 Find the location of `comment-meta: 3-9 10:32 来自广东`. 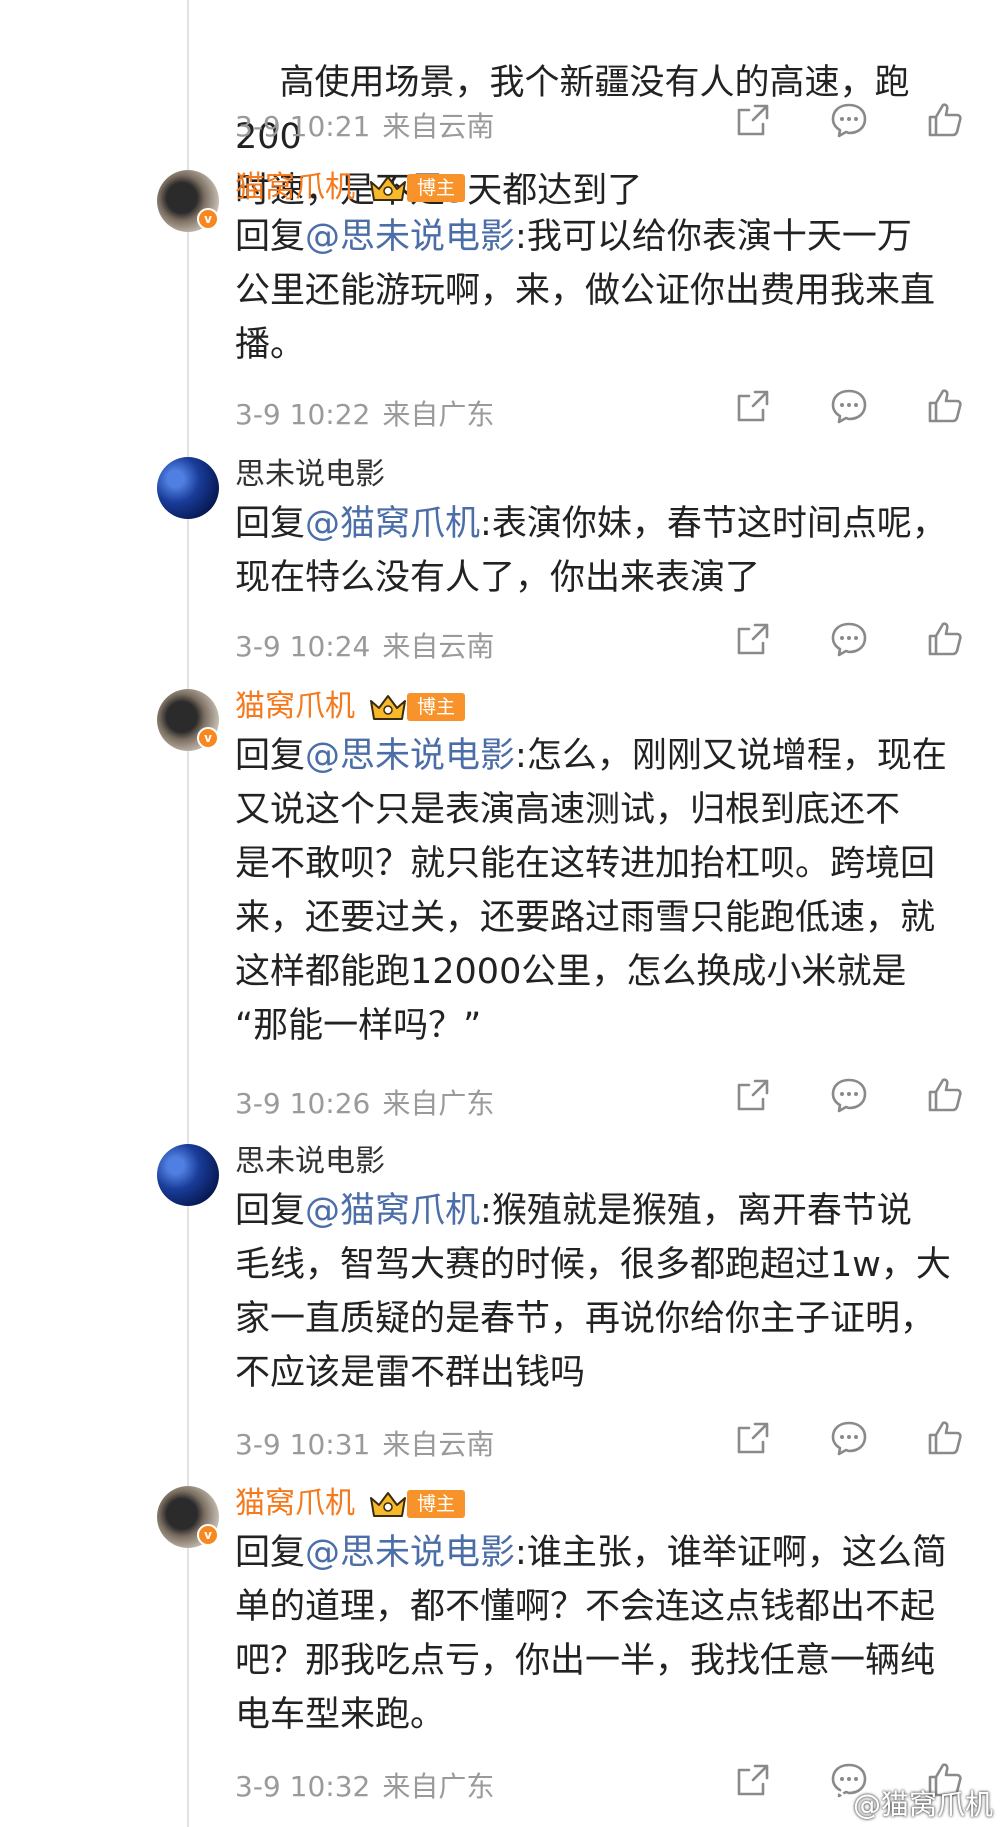

comment-meta: 3-9 10:32 来自广东 is located at coordinates (364, 1787).